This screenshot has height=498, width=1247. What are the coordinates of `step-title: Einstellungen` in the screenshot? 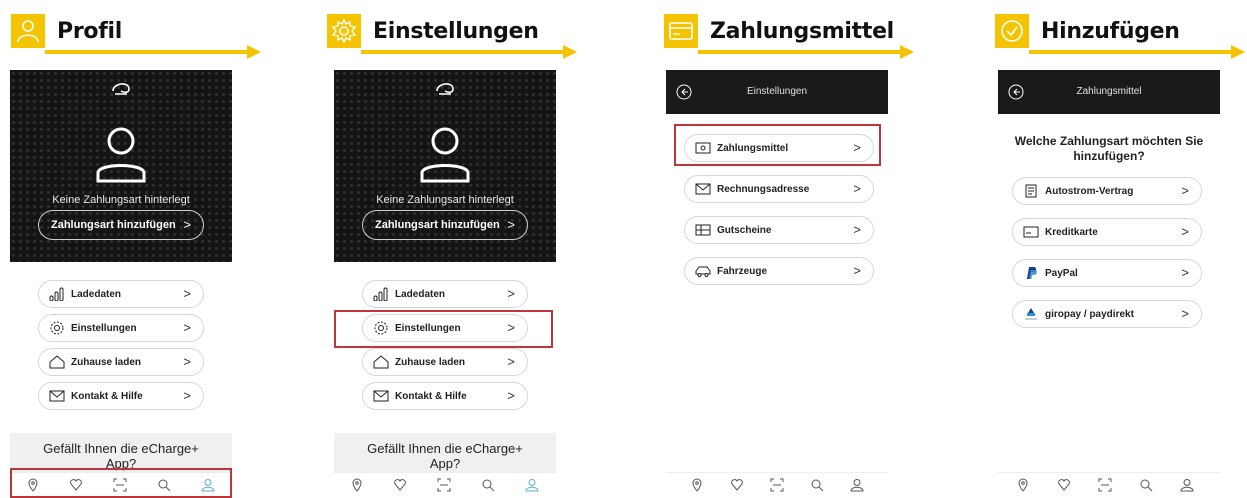 It's located at (456, 31).